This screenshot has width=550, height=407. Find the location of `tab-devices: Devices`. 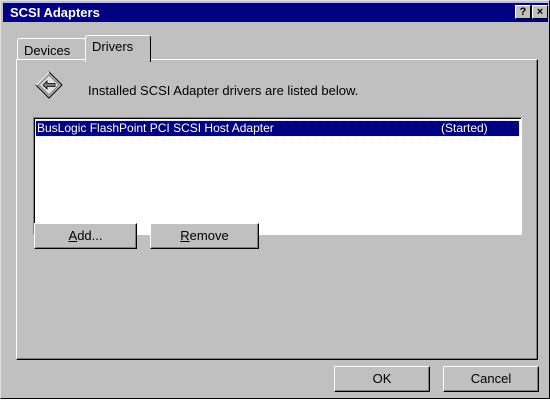

tab-devices: Devices is located at coordinates (52, 49).